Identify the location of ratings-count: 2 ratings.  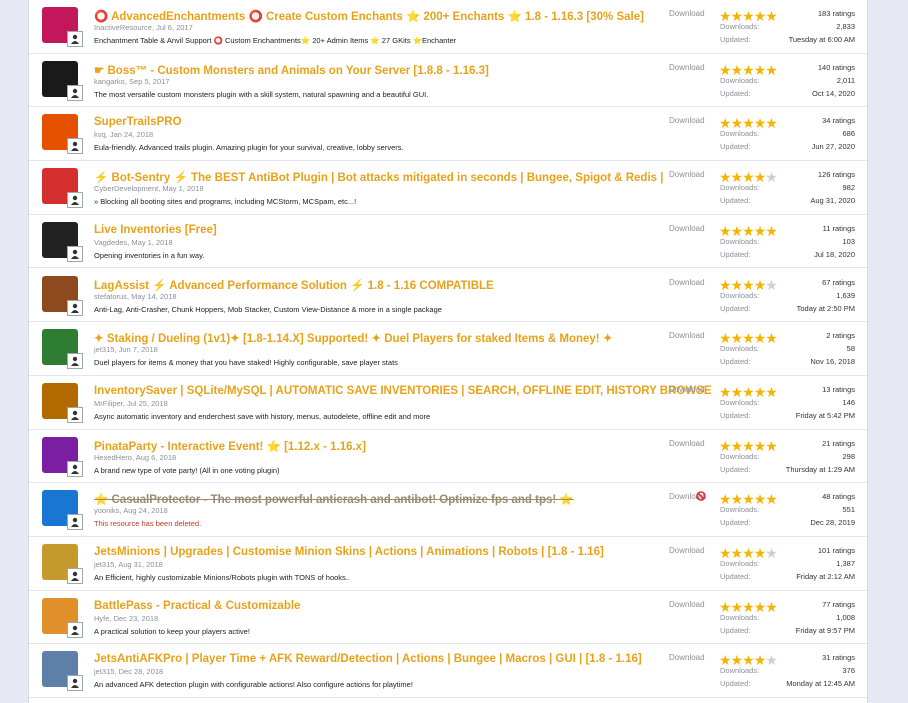
(840, 336).